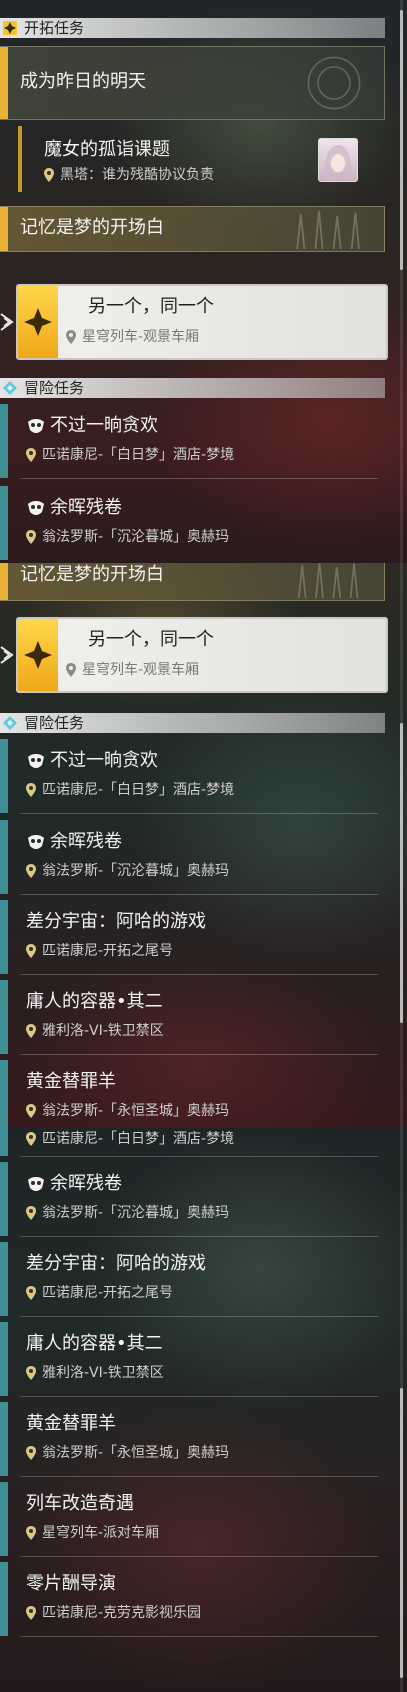 The height and width of the screenshot is (1692, 407). Describe the element at coordinates (108, 1293) in the screenshot. I see `quest-location: 匹诺康尼-开拓之尾号` at that location.